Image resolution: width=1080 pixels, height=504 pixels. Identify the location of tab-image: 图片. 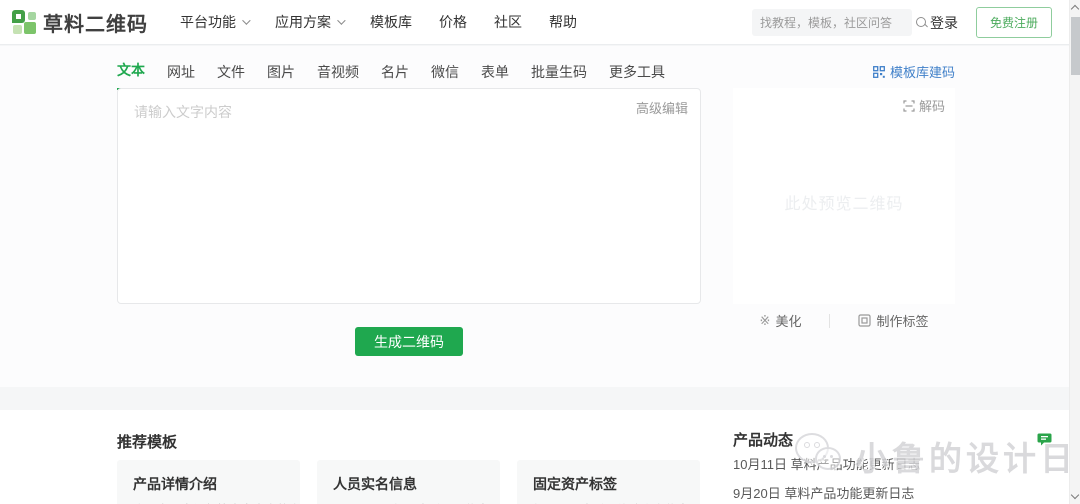
(281, 76).